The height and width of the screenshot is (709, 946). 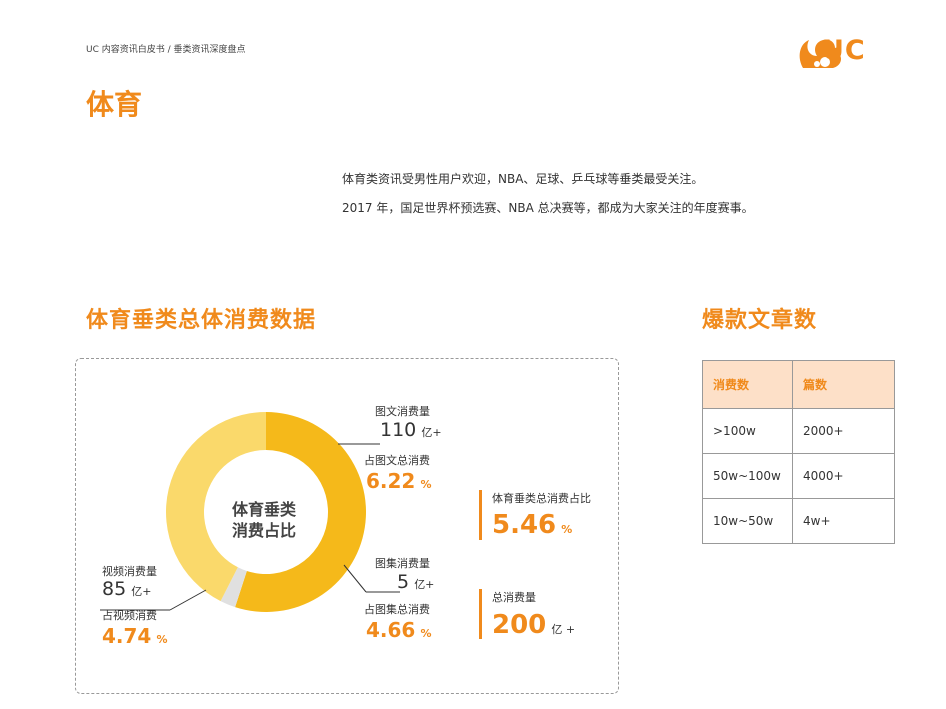 What do you see at coordinates (141, 591) in the screenshot?
I see `video-consumption-unit: 亿+` at bounding box center [141, 591].